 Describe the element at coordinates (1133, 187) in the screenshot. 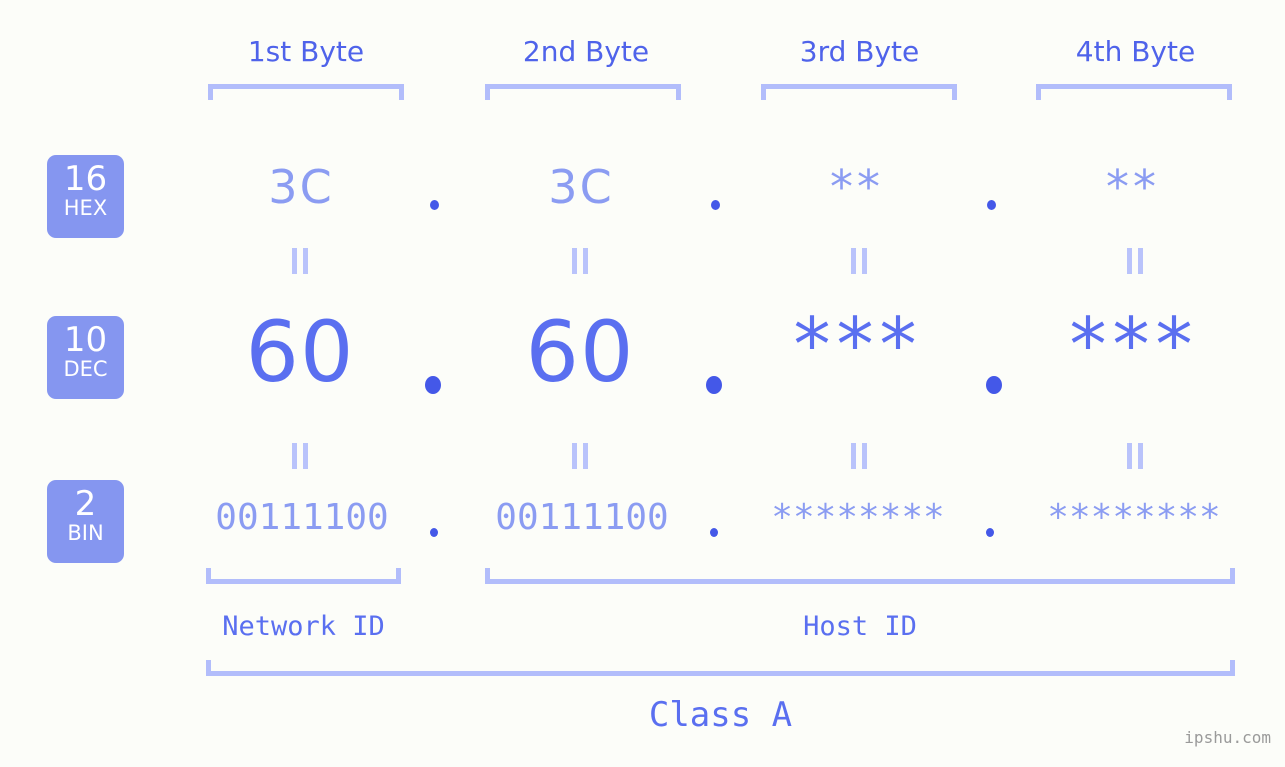

I see `hex-byte-4-value: **` at that location.